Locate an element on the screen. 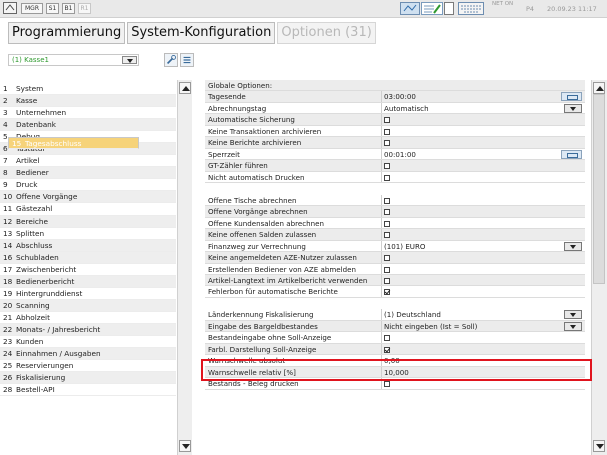 The image size is (607, 455). option-row: Finanzweg zur Verrechnung (101) EURO is located at coordinates (395, 246).